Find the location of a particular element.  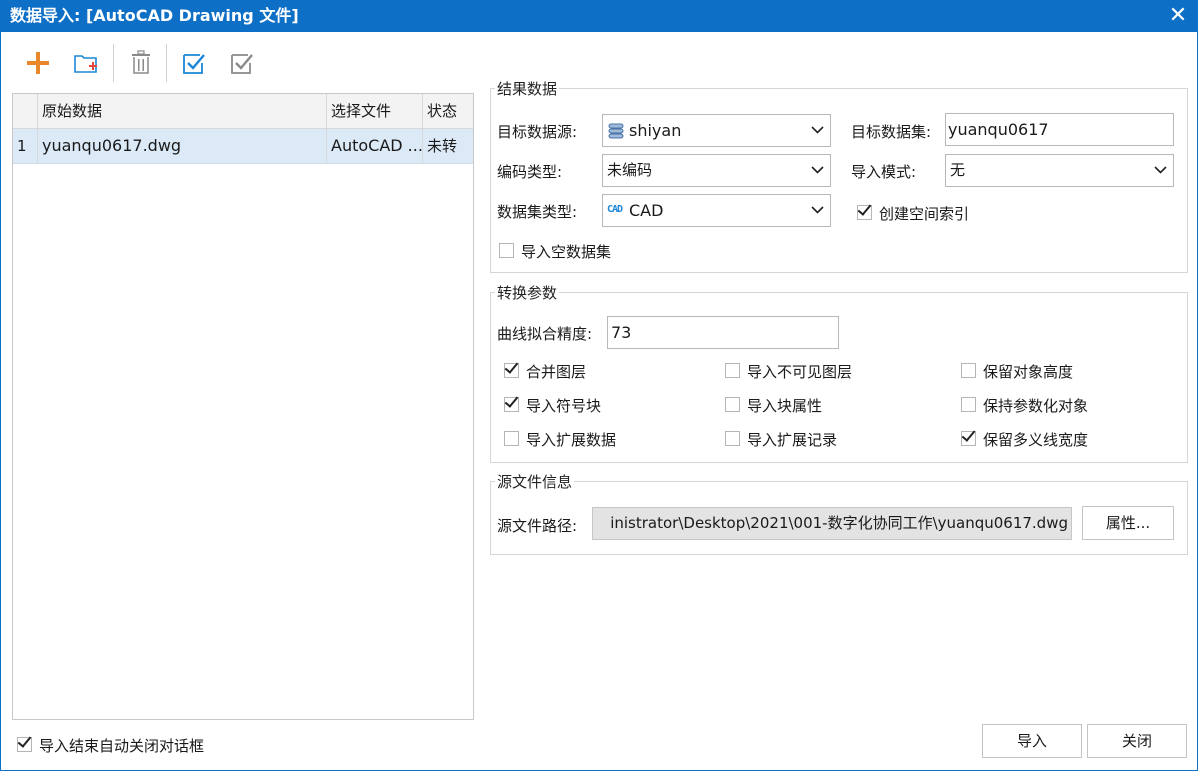

table-header: 原始数据 选择文件 状态 is located at coordinates (243, 111).